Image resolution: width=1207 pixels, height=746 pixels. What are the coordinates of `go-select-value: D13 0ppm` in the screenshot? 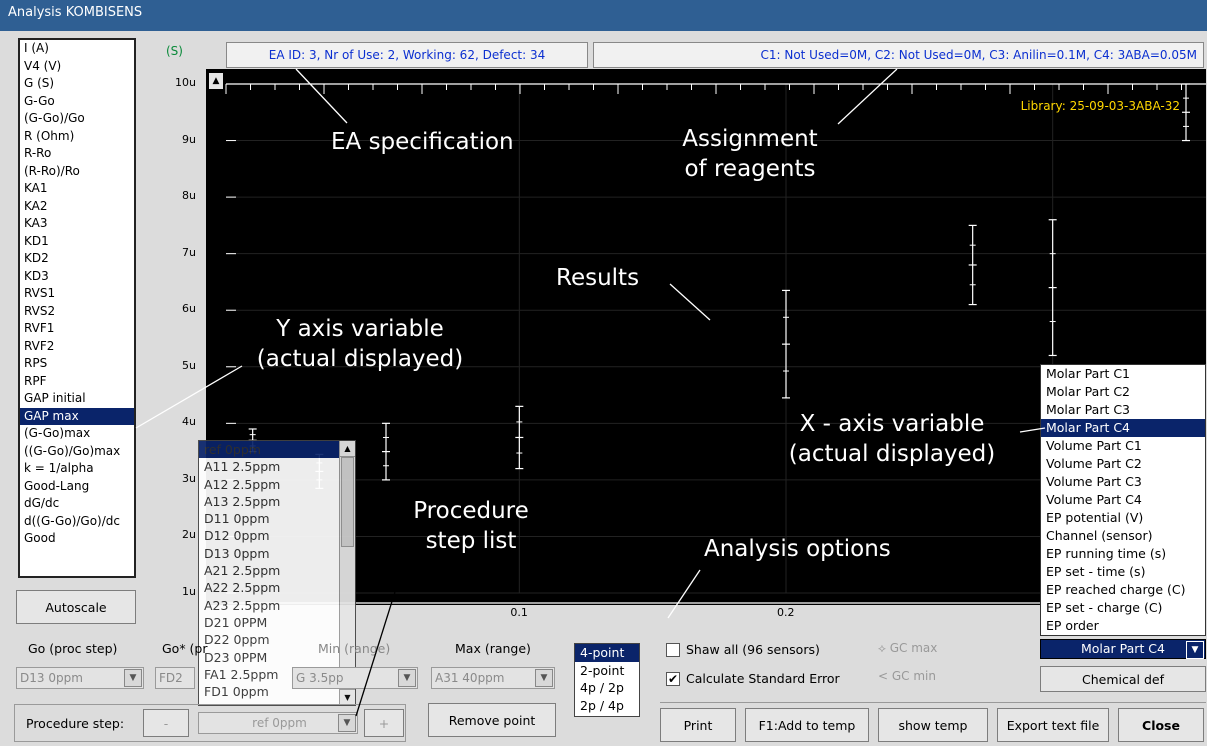 It's located at (51, 678).